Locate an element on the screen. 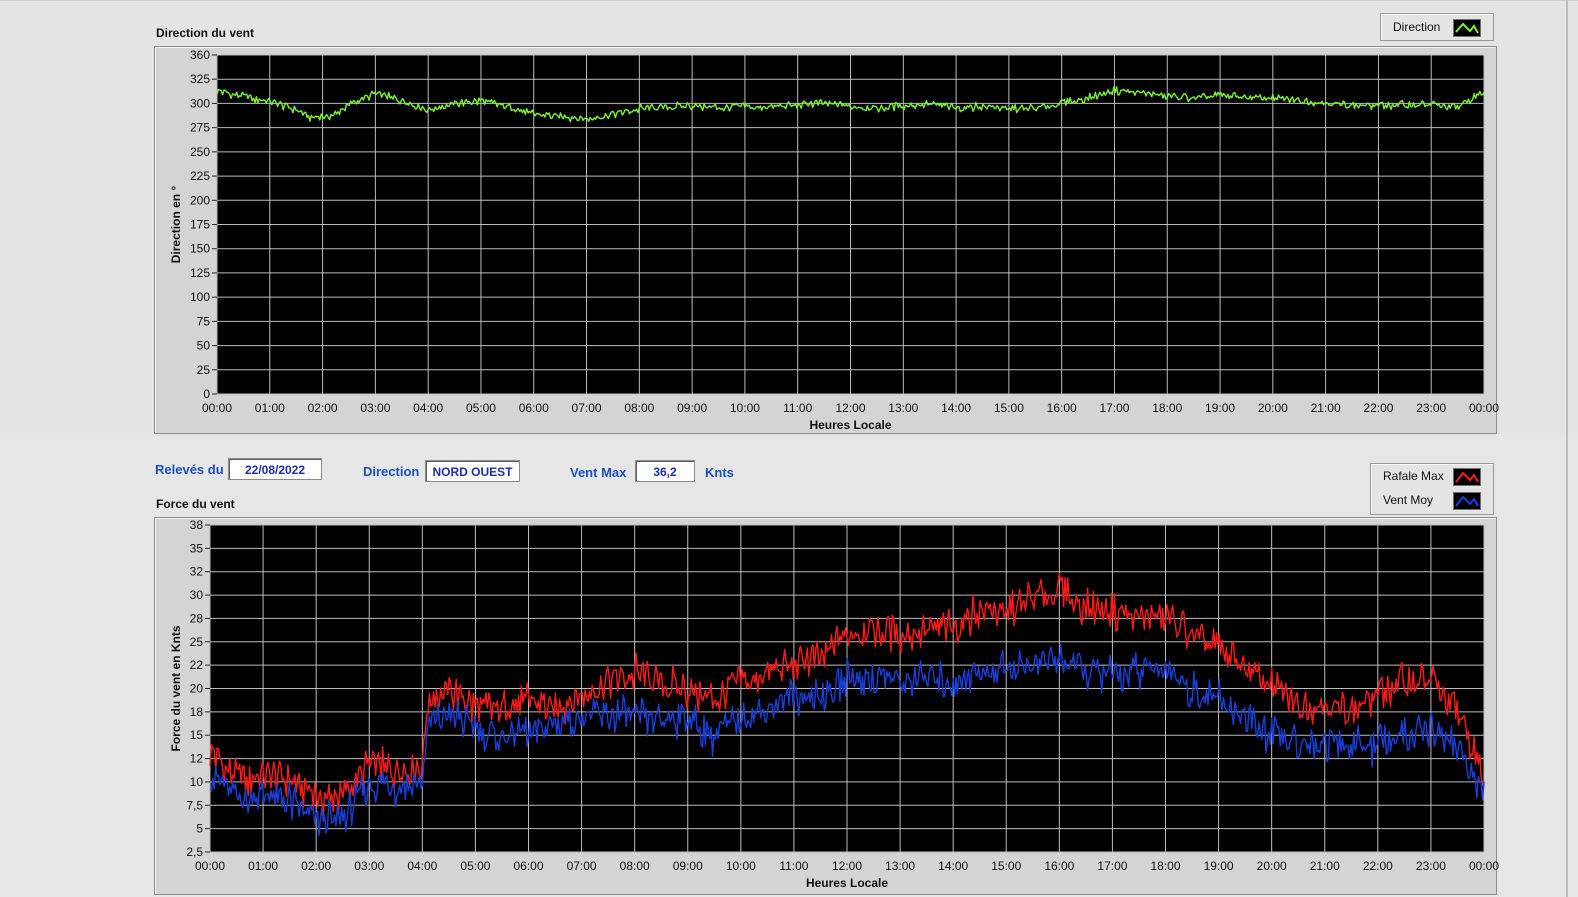  force-panel-title: Force du vent is located at coordinates (195, 504).